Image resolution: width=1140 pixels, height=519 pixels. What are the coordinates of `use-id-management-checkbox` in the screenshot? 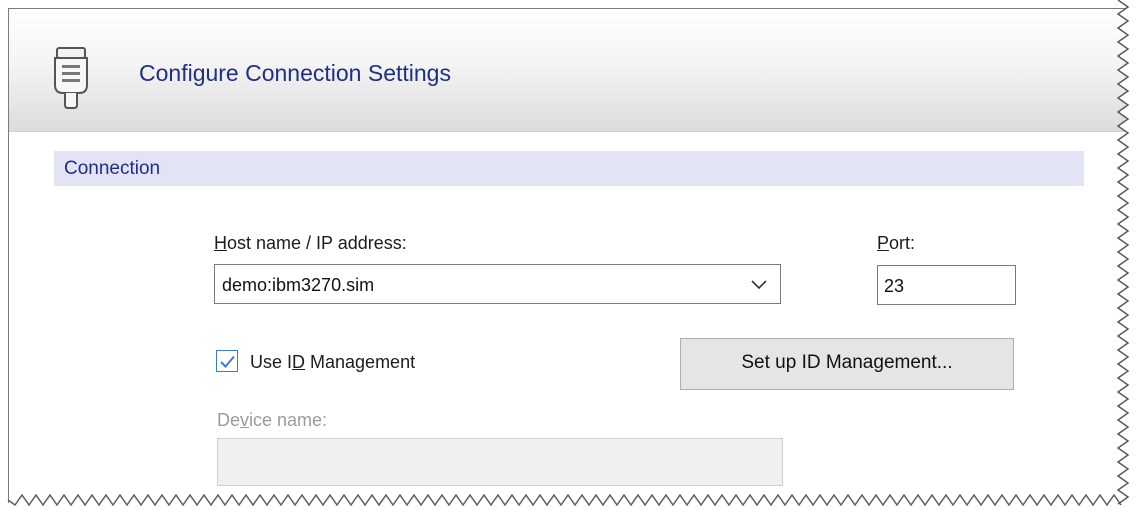 It's located at (227, 361).